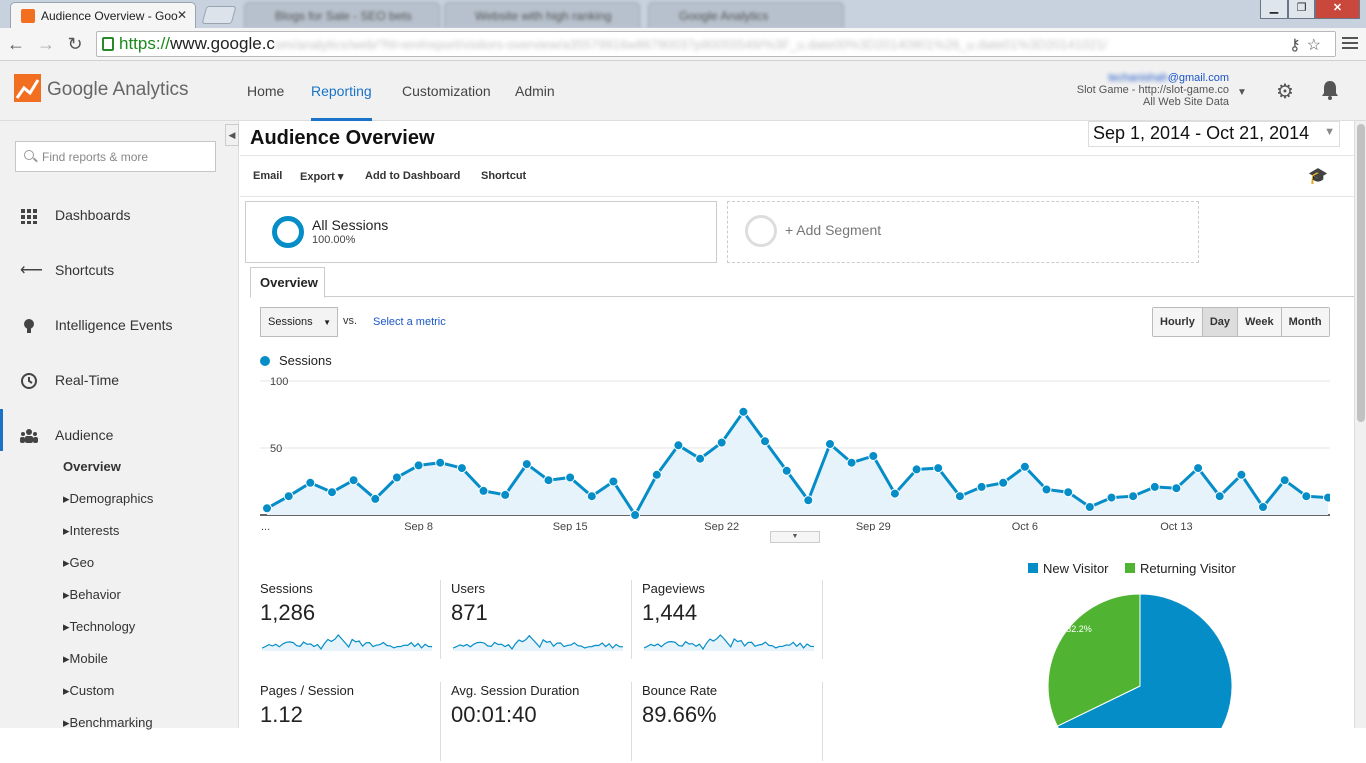 This screenshot has height=763, width=1366. Describe the element at coordinates (119, 326) in the screenshot. I see `sidebar-item-intelligence: Intelligence Events` at that location.